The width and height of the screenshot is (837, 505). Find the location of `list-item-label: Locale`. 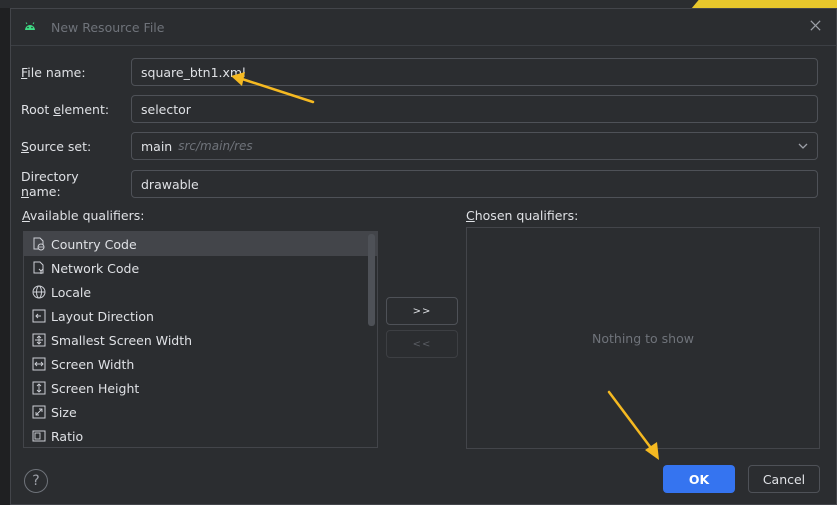

list-item-label: Locale is located at coordinates (71, 292).